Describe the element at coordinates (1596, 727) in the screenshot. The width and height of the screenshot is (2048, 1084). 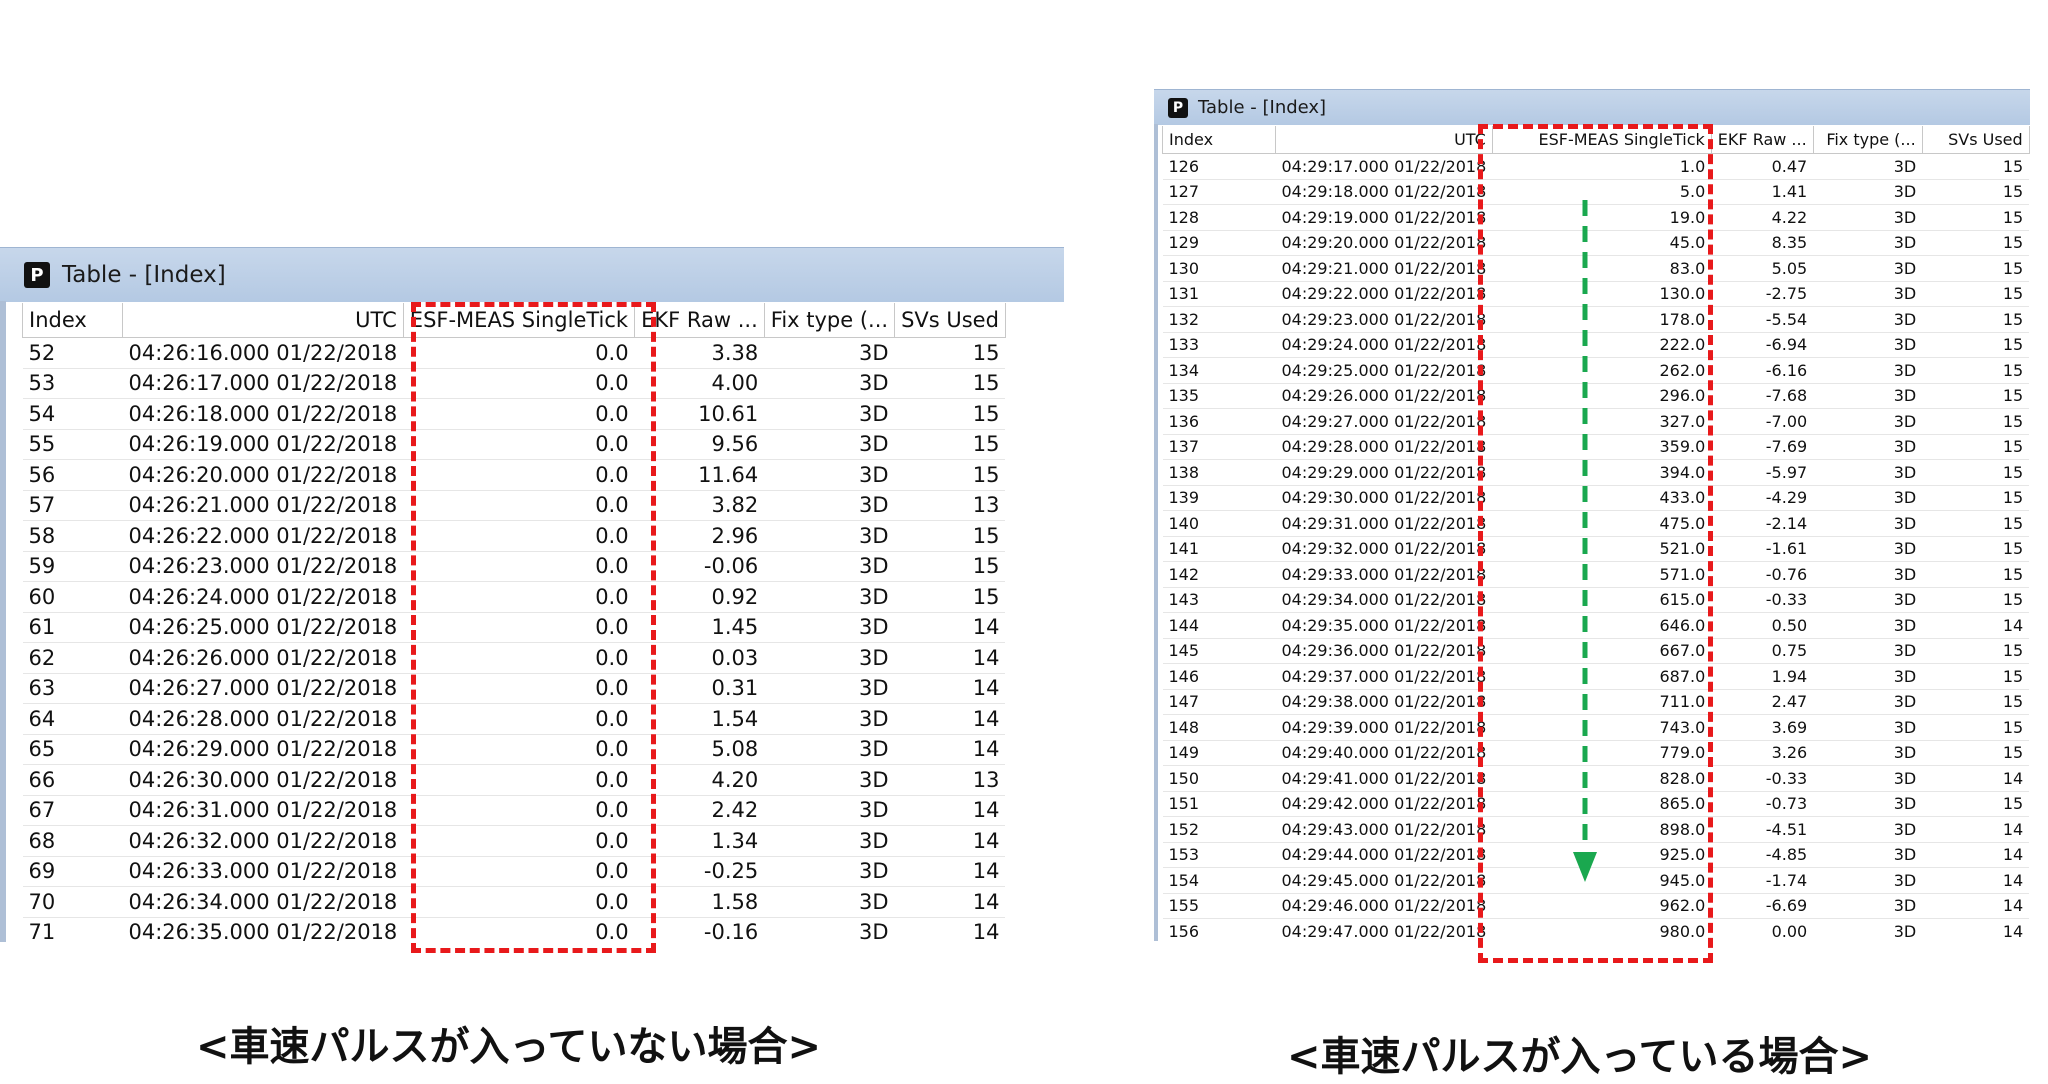
I see `table-row: 148 04:29:39.000 01/22/2018 743.0 3.69 3D 15` at that location.